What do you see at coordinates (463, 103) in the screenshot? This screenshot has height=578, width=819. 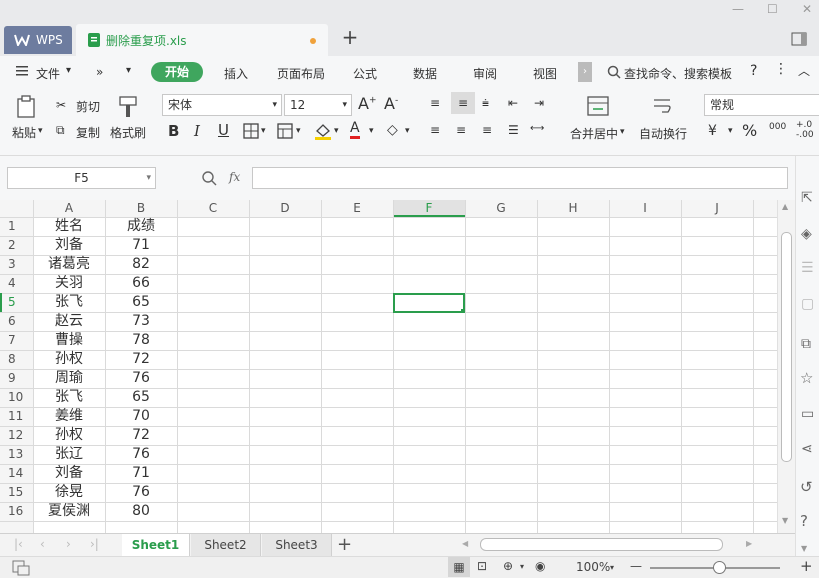 I see `align-middle-icon: ≡` at bounding box center [463, 103].